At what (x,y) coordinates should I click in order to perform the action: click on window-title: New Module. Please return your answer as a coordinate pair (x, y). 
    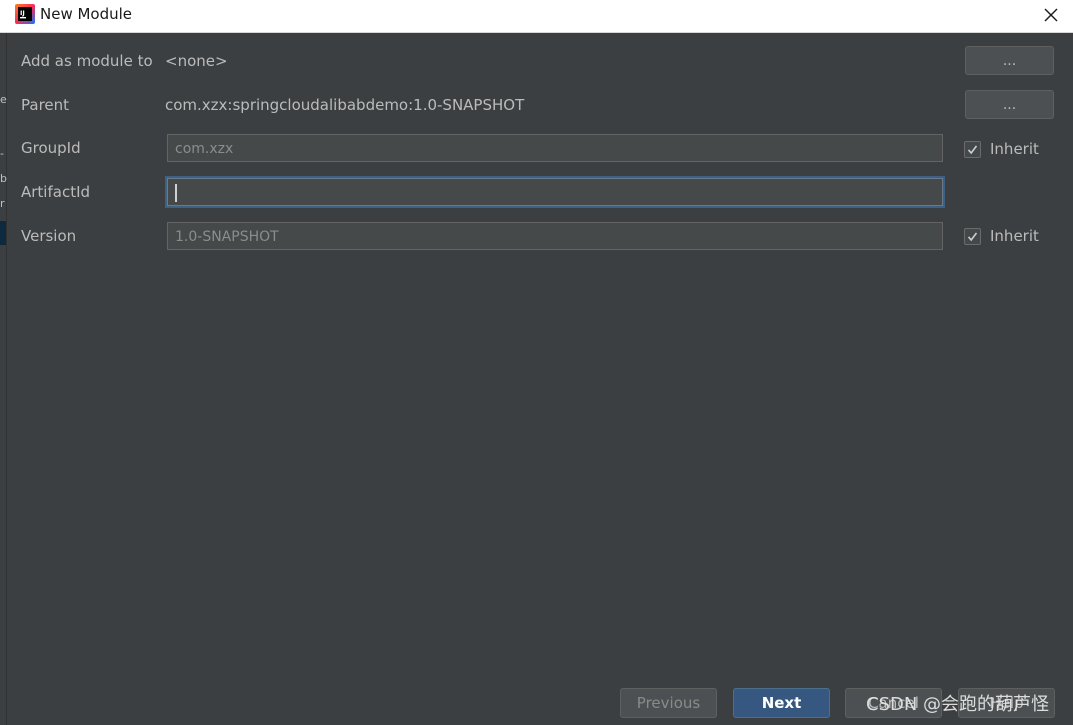
    Looking at the image, I should click on (86, 14).